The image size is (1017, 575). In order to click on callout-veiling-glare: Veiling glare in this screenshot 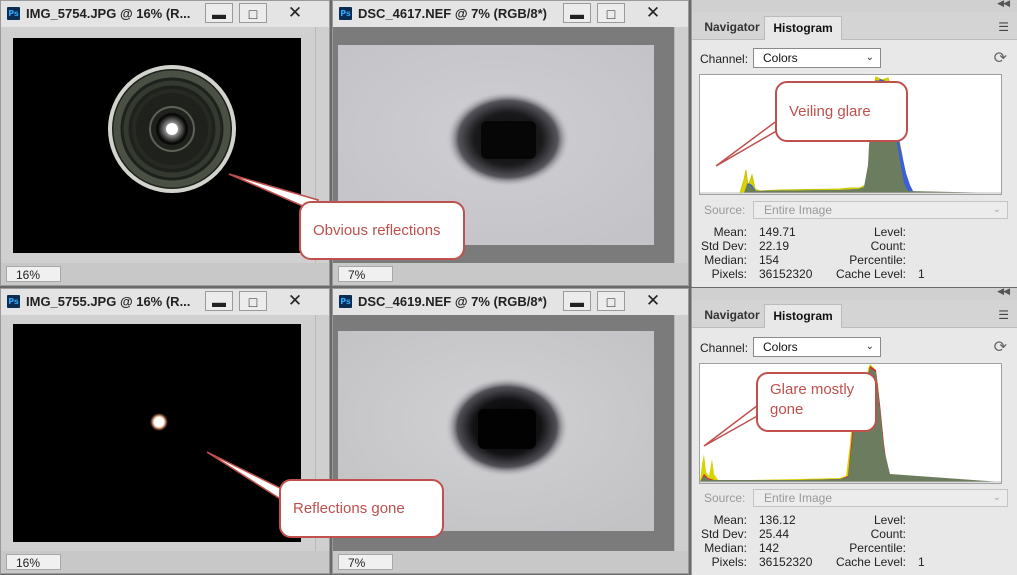, I will do `click(841, 111)`.